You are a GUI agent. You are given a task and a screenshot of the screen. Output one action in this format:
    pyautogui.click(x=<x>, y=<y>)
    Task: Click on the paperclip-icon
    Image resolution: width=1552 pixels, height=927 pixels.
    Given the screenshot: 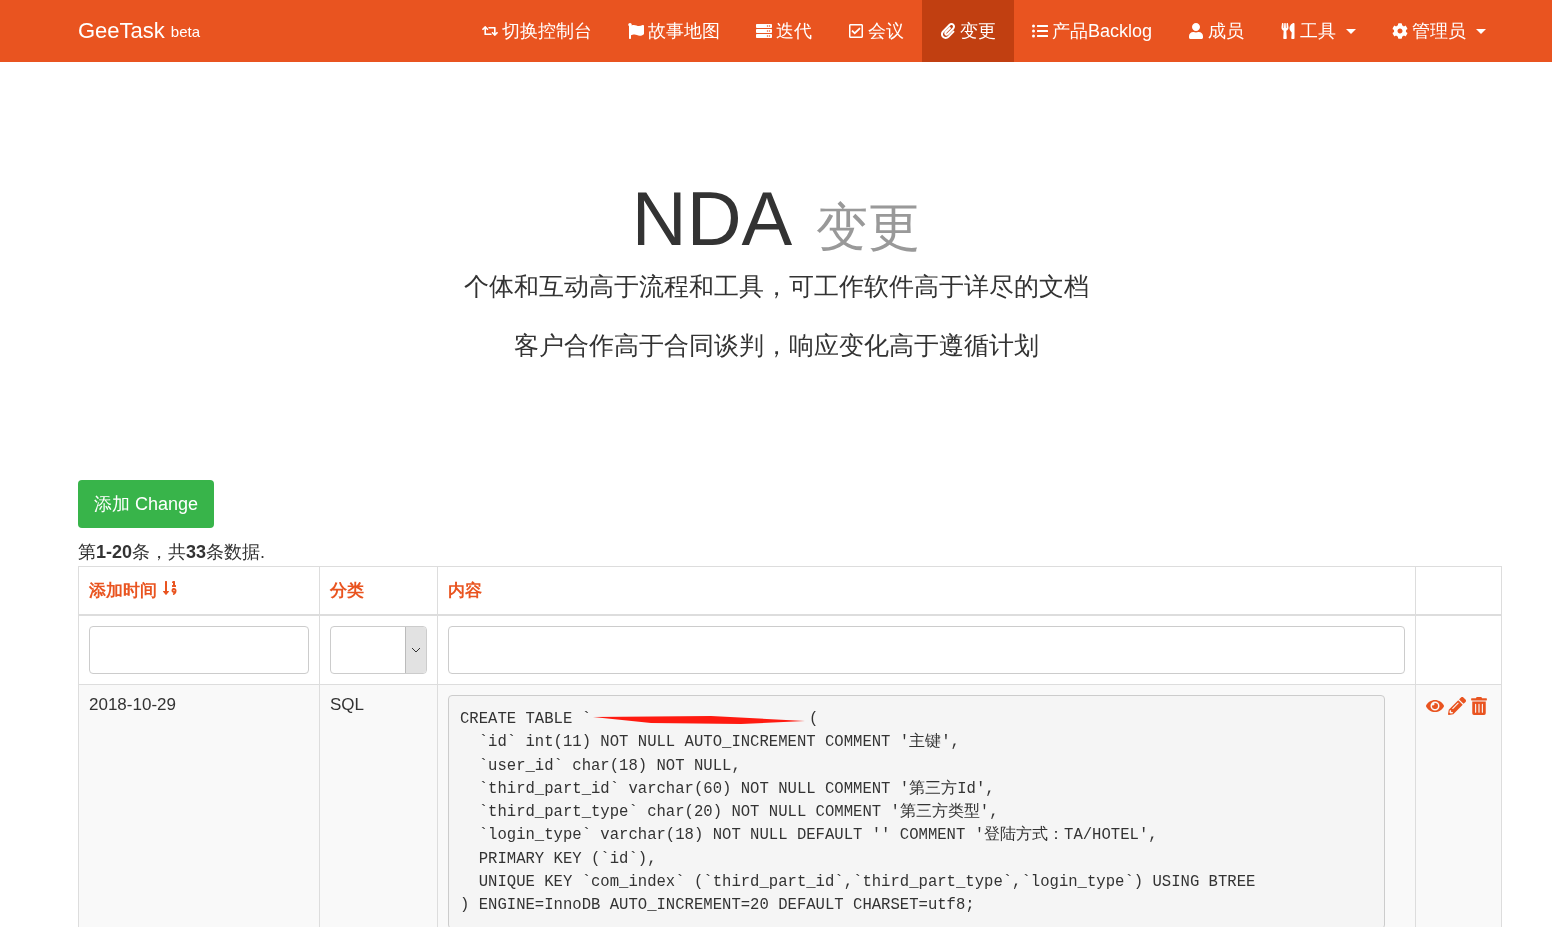 What is the action you would take?
    pyautogui.click(x=947, y=31)
    